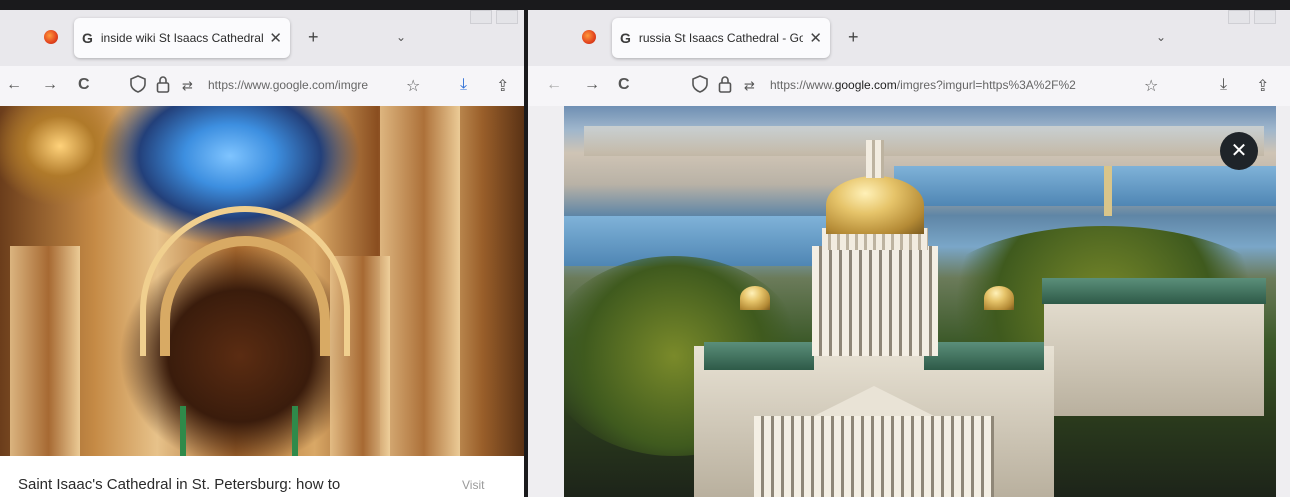  I want to click on url-path: /imgres?imgurl=https%3A%2F%2, so click(986, 85).